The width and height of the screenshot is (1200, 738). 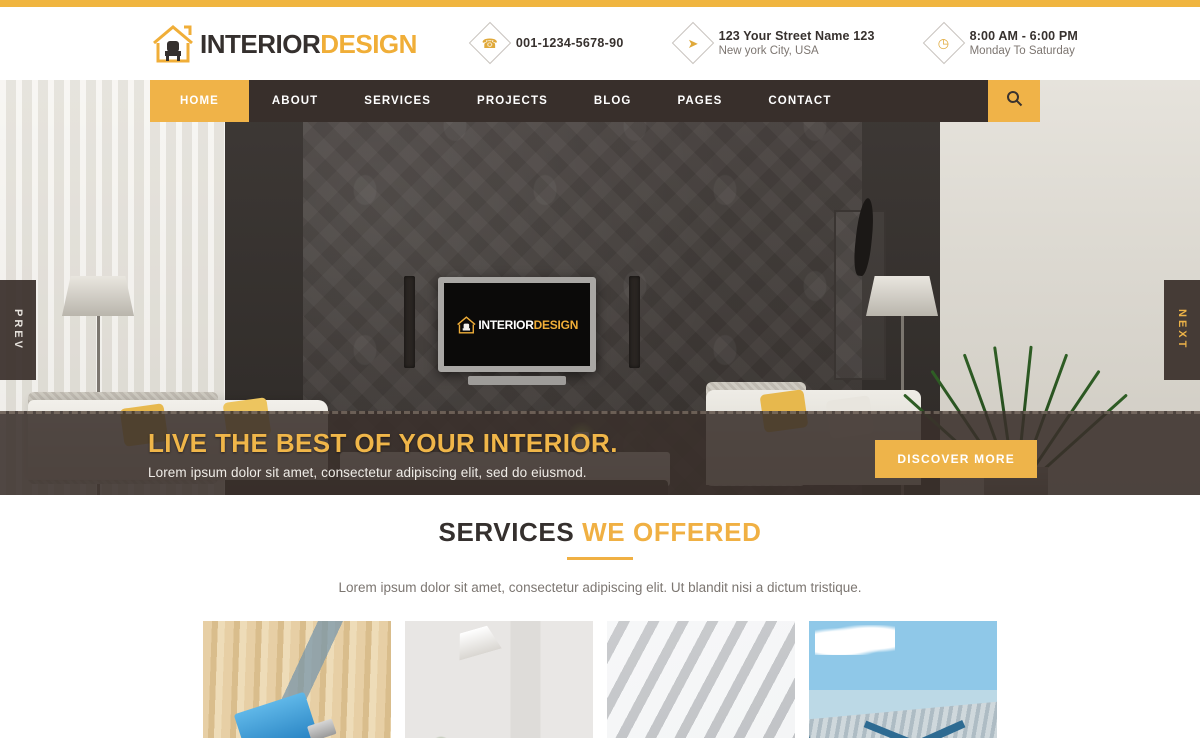 I want to click on top-accent-stripe, so click(x=600, y=3).